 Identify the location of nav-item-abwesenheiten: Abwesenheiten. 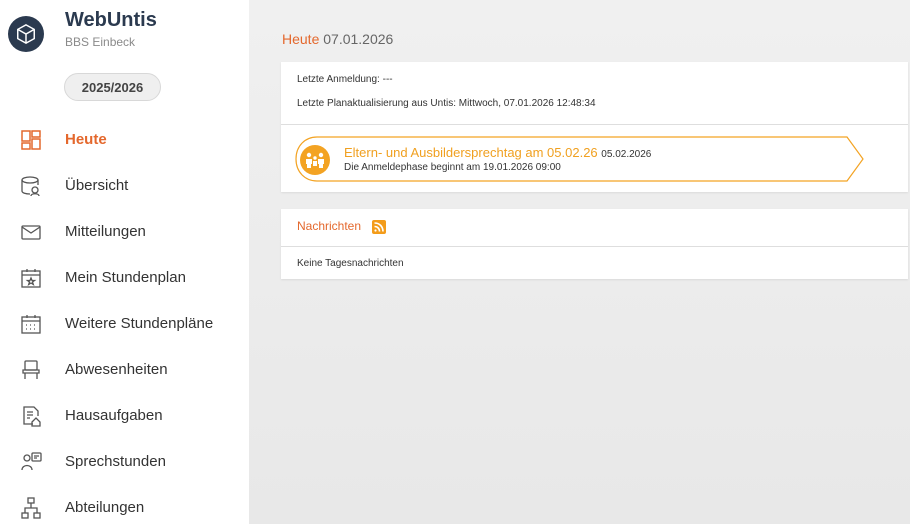
(124, 369).